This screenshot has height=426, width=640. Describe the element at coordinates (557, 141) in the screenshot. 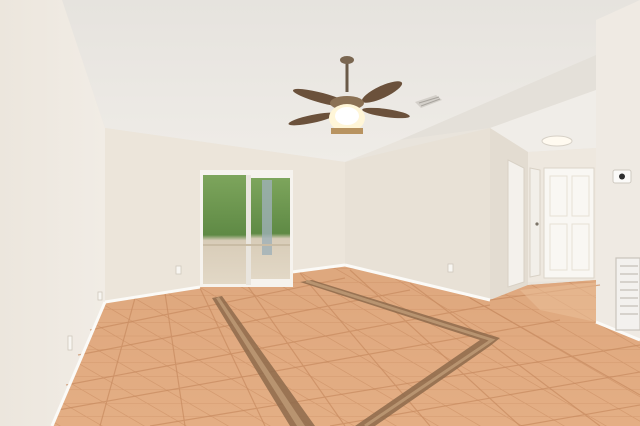

I see `ceiling-light` at that location.